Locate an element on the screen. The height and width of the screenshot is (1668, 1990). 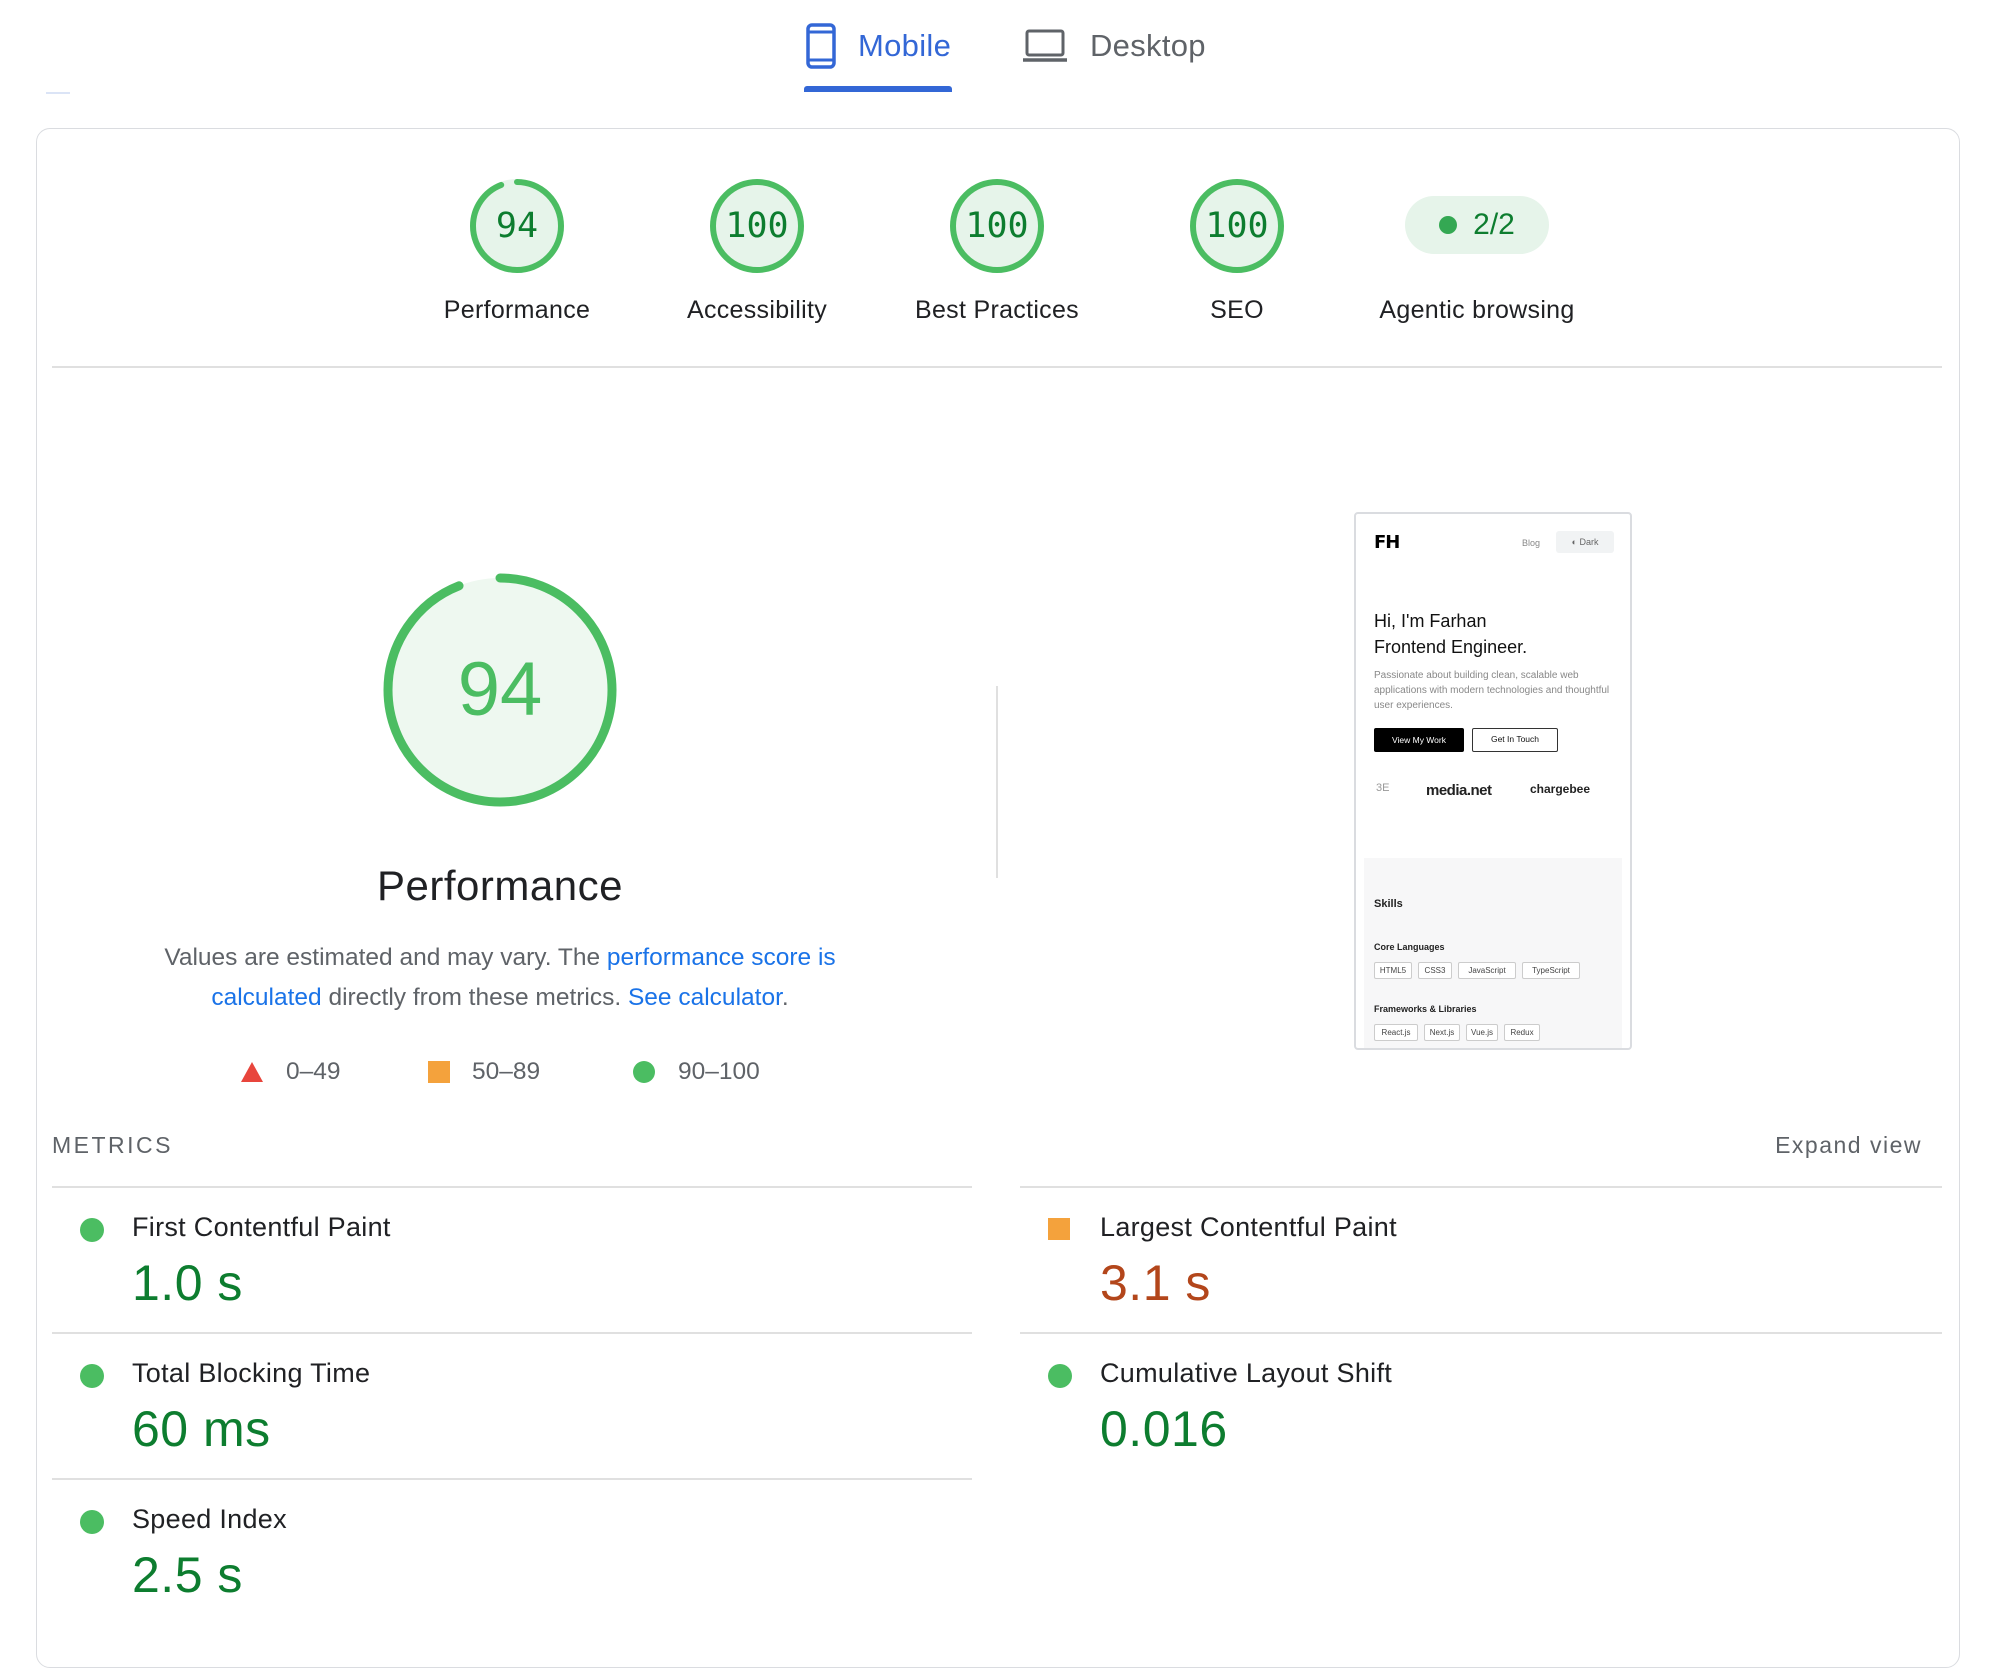
agentic-value: 2/2 is located at coordinates (1494, 224).